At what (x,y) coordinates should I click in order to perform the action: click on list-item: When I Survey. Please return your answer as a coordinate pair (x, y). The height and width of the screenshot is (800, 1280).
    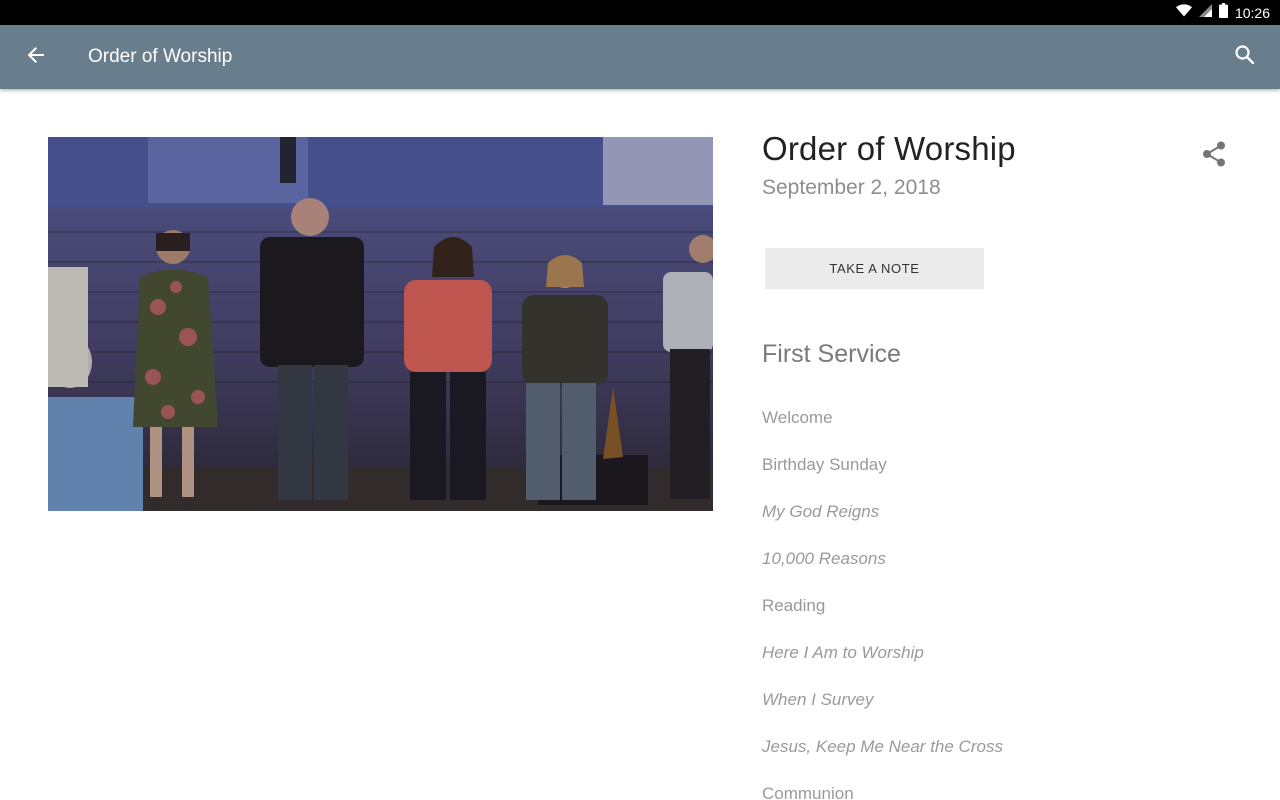
    Looking at the image, I should click on (882, 709).